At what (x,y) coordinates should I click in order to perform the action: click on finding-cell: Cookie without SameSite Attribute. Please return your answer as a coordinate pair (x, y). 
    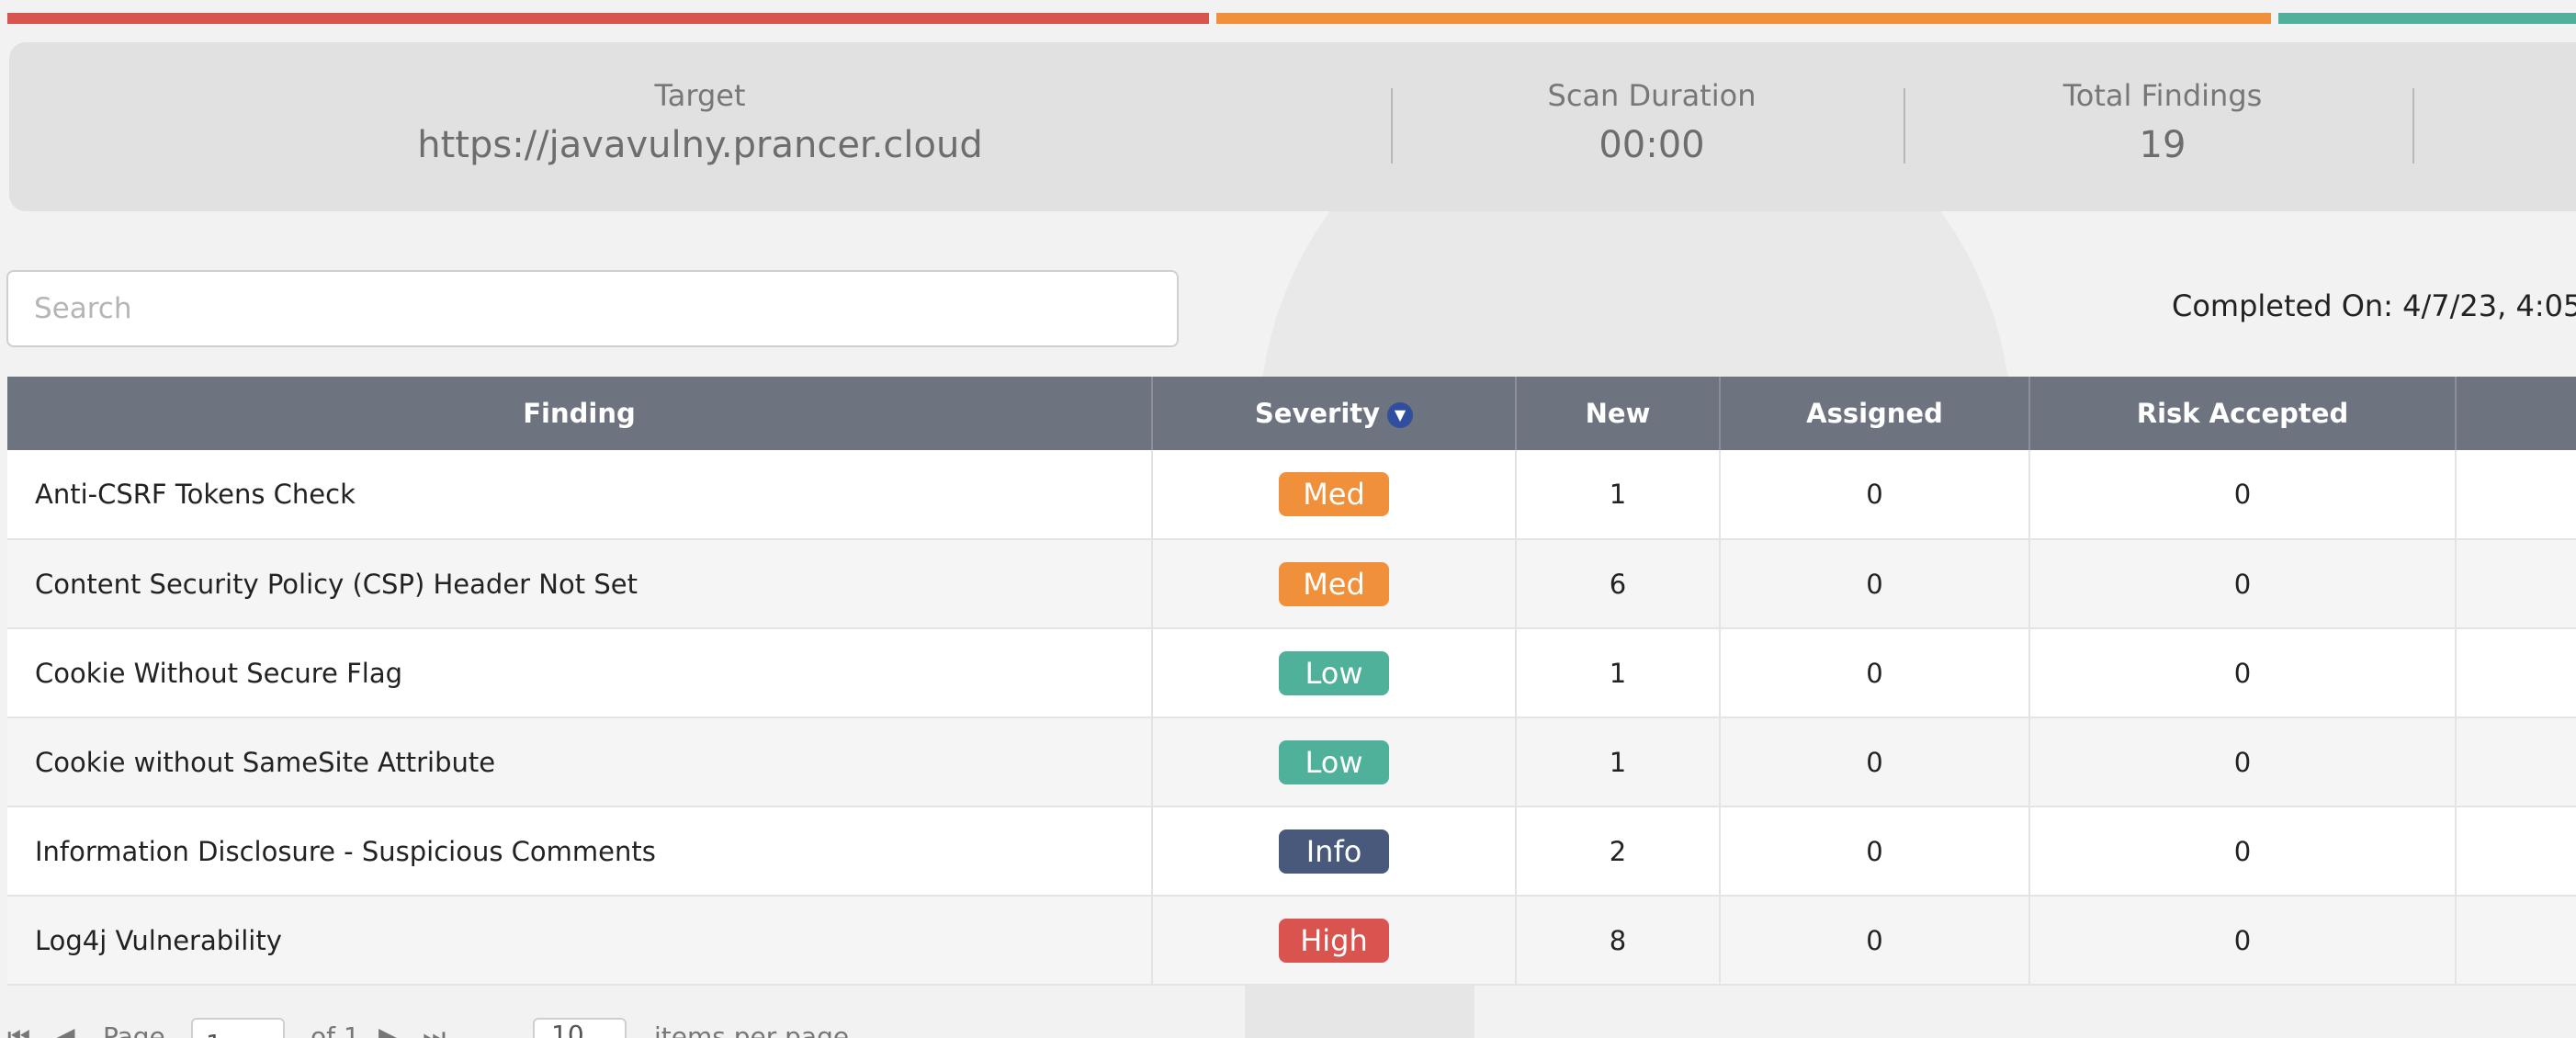
    Looking at the image, I should click on (580, 762).